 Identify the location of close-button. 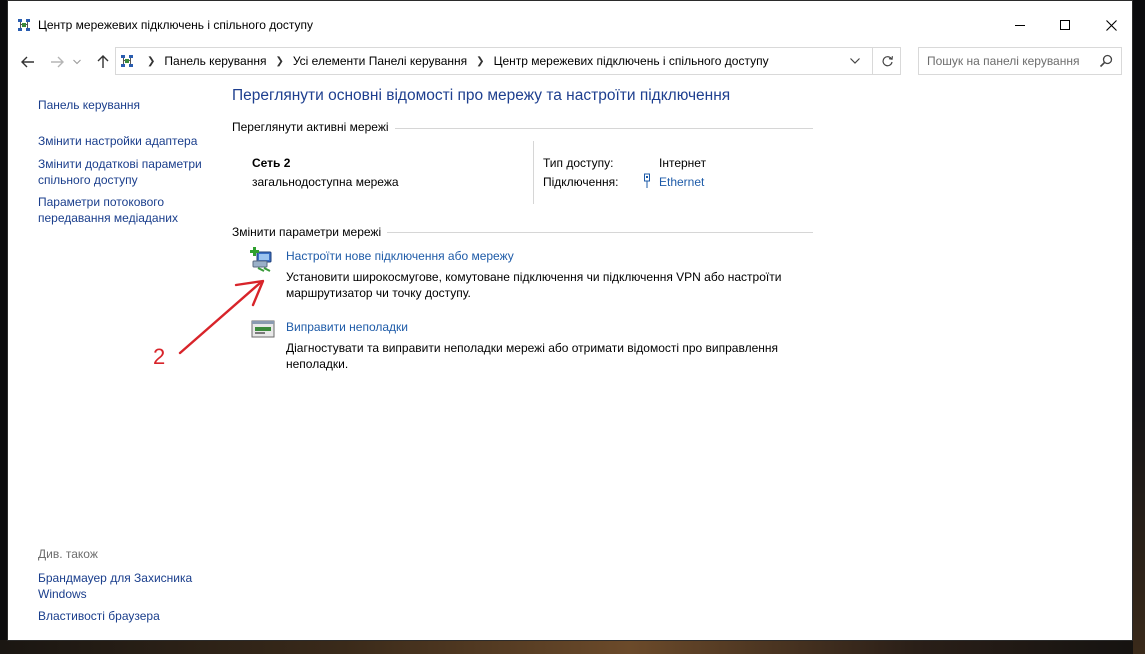
(1111, 25).